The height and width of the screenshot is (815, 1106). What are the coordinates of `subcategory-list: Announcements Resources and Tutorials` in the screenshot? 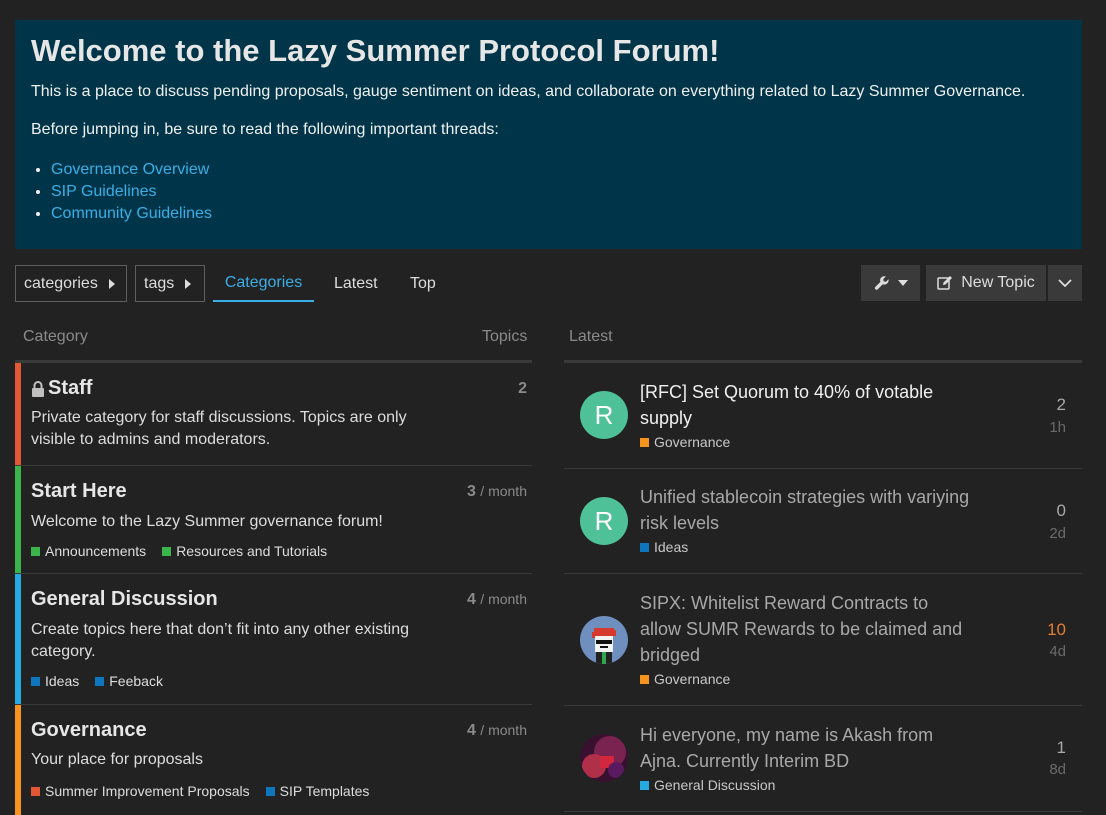 It's located at (187, 551).